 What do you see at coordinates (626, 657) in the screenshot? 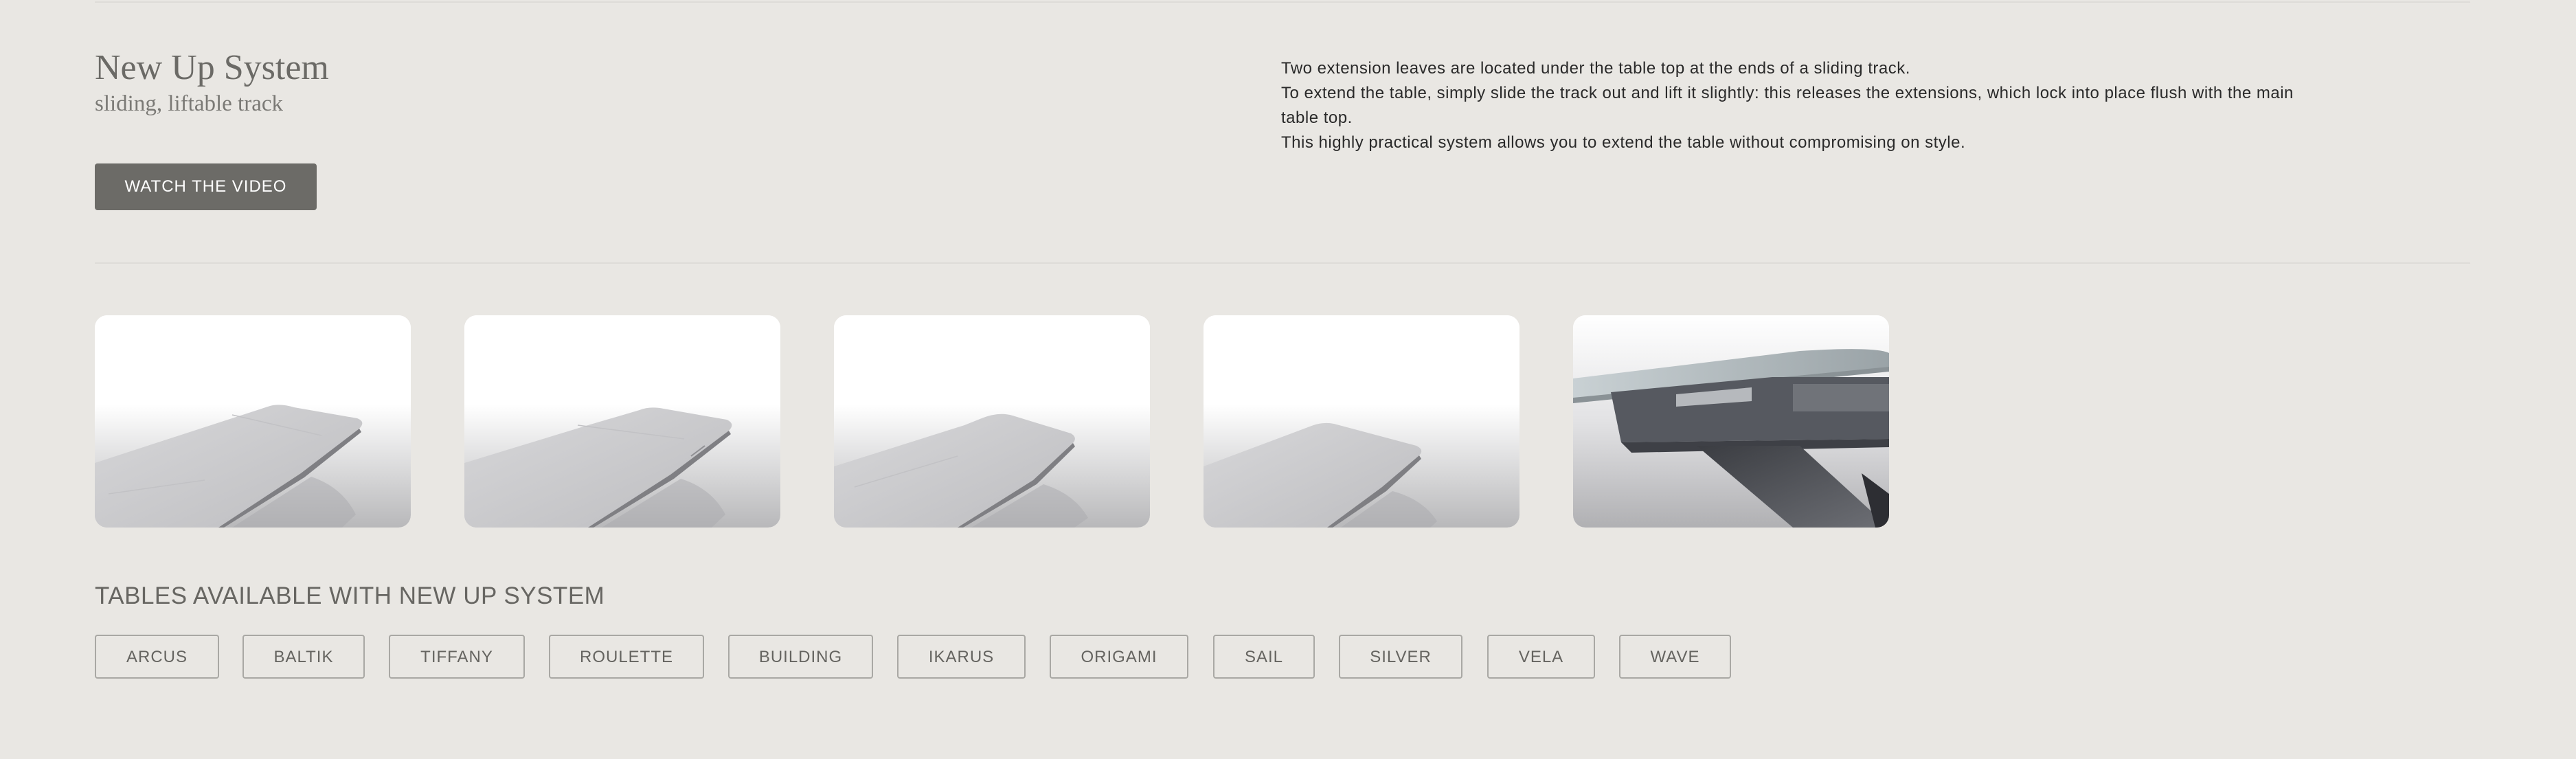
I see `table-tag-roulette: ROULETTE` at bounding box center [626, 657].